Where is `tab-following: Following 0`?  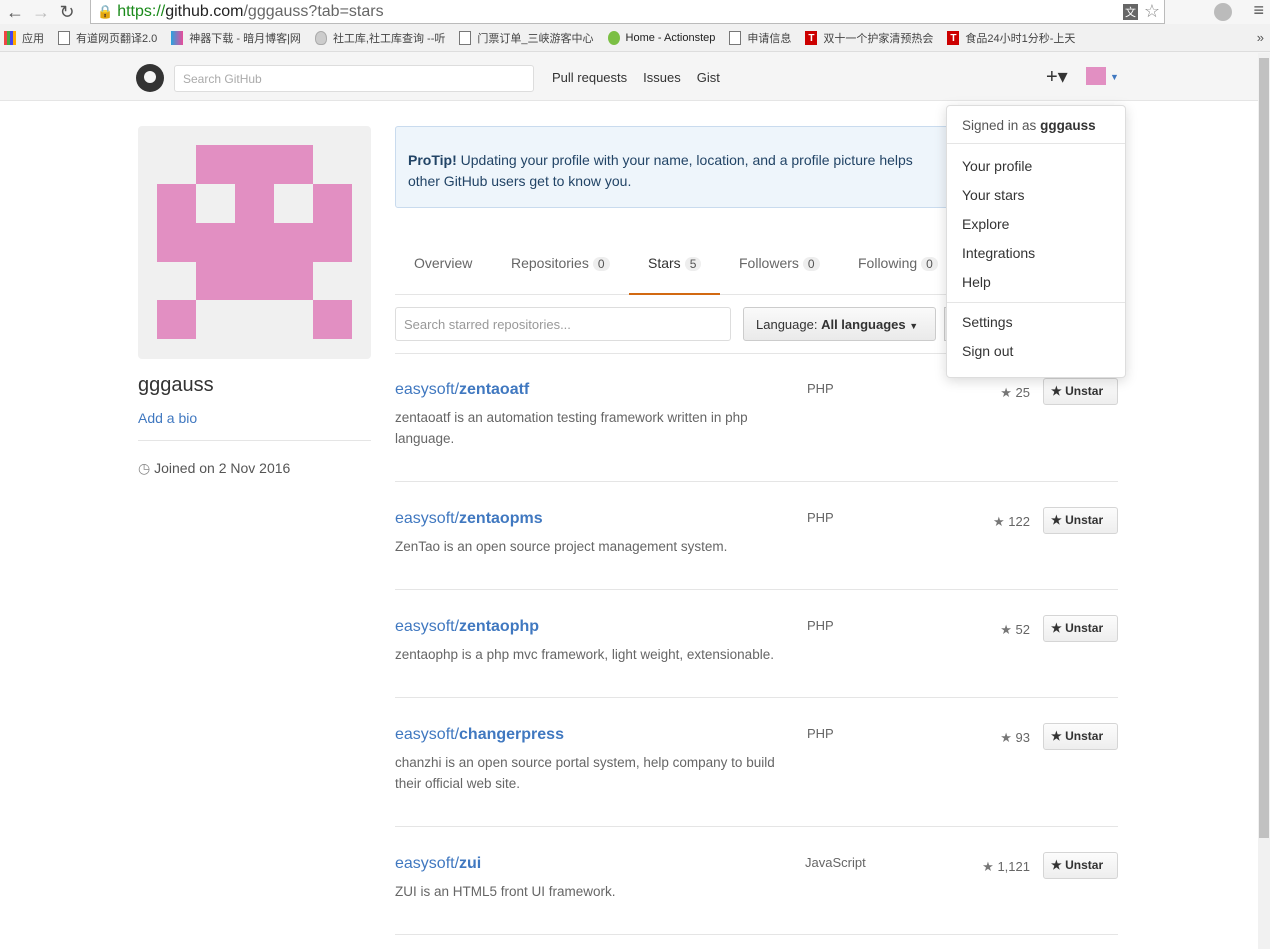
tab-following: Following 0 is located at coordinates (898, 267).